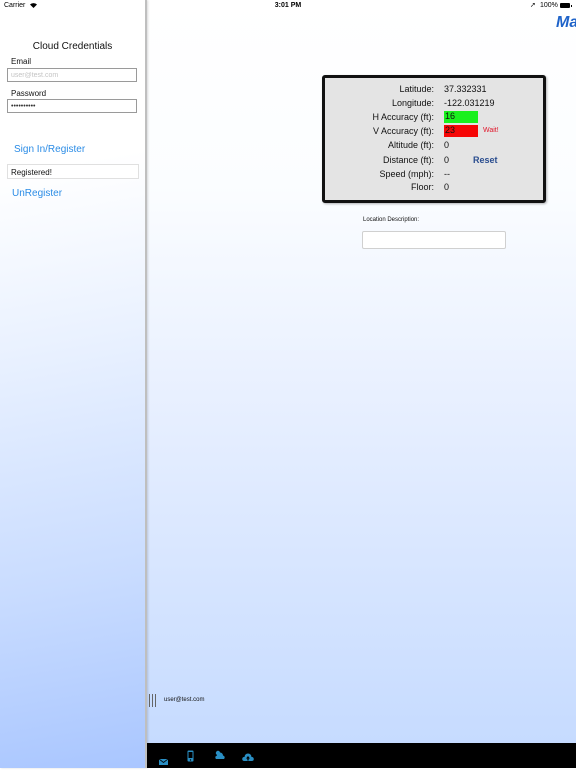  What do you see at coordinates (461, 131) in the screenshot?
I see `v-accuracy-value: 23` at bounding box center [461, 131].